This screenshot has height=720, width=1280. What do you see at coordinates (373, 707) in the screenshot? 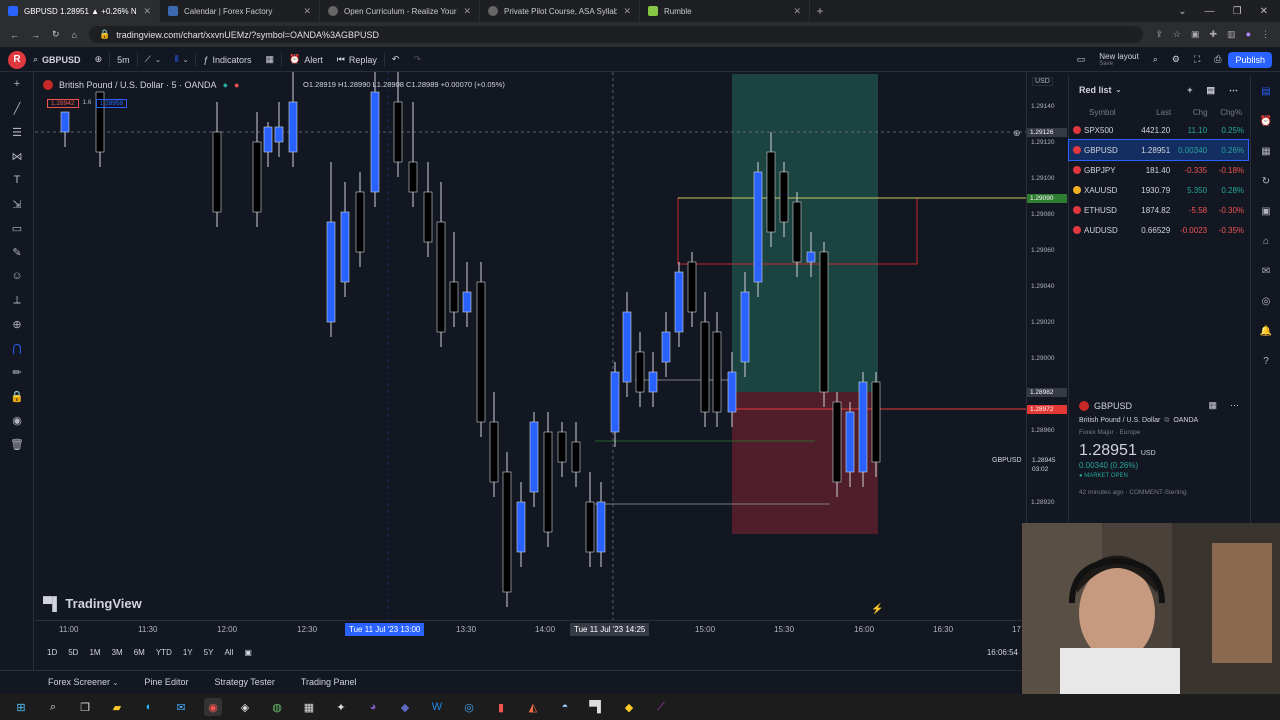
I see `discord-icon: ◕` at bounding box center [373, 707].